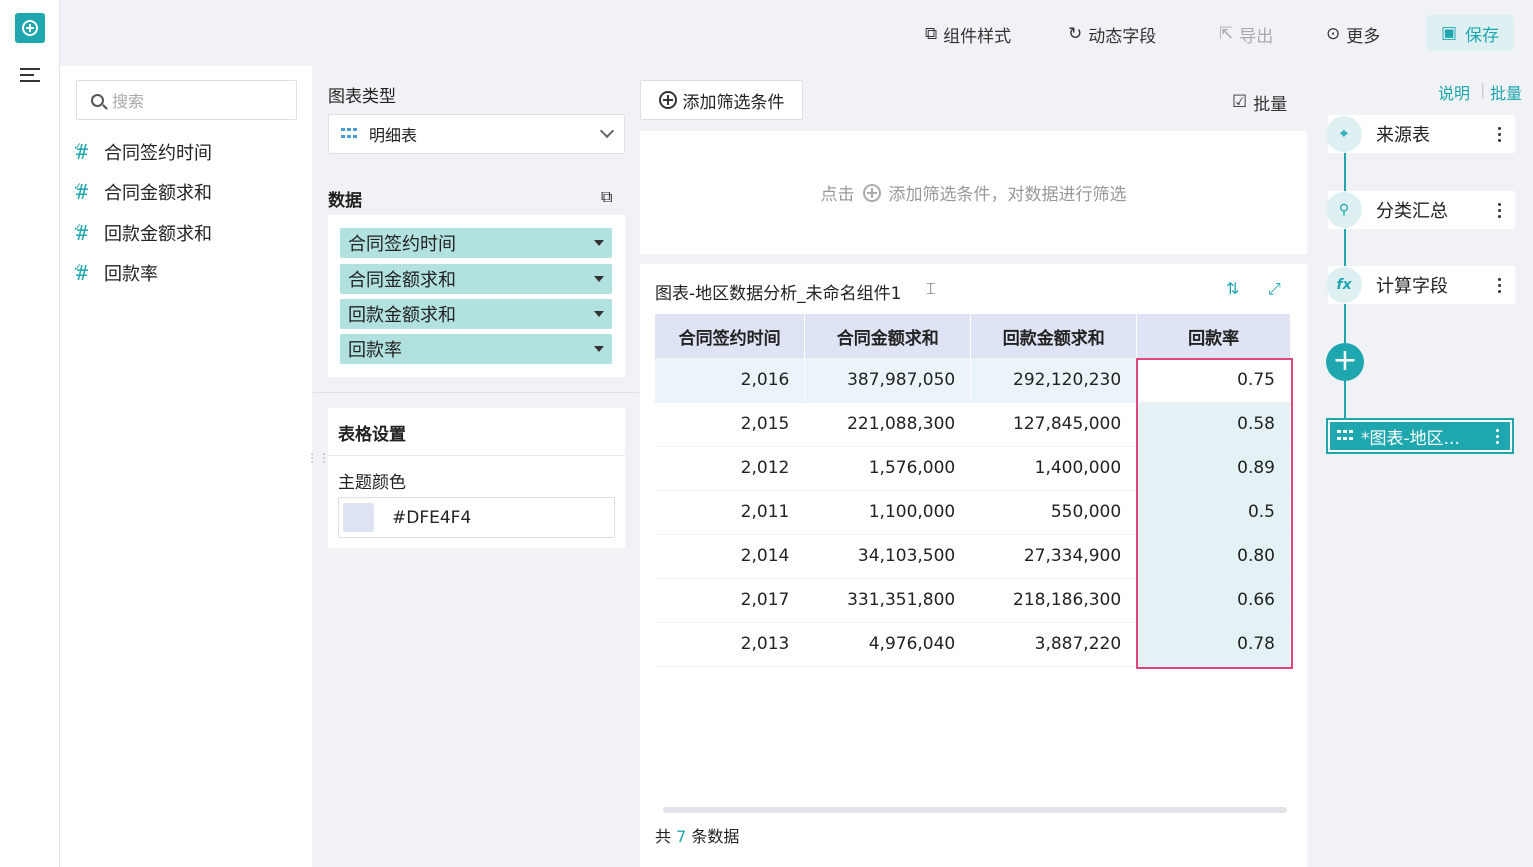 Image resolution: width=1533 pixels, height=867 pixels. What do you see at coordinates (778, 294) in the screenshot?
I see `chart-title: 图表-地区数据分析_未命名组件1` at bounding box center [778, 294].